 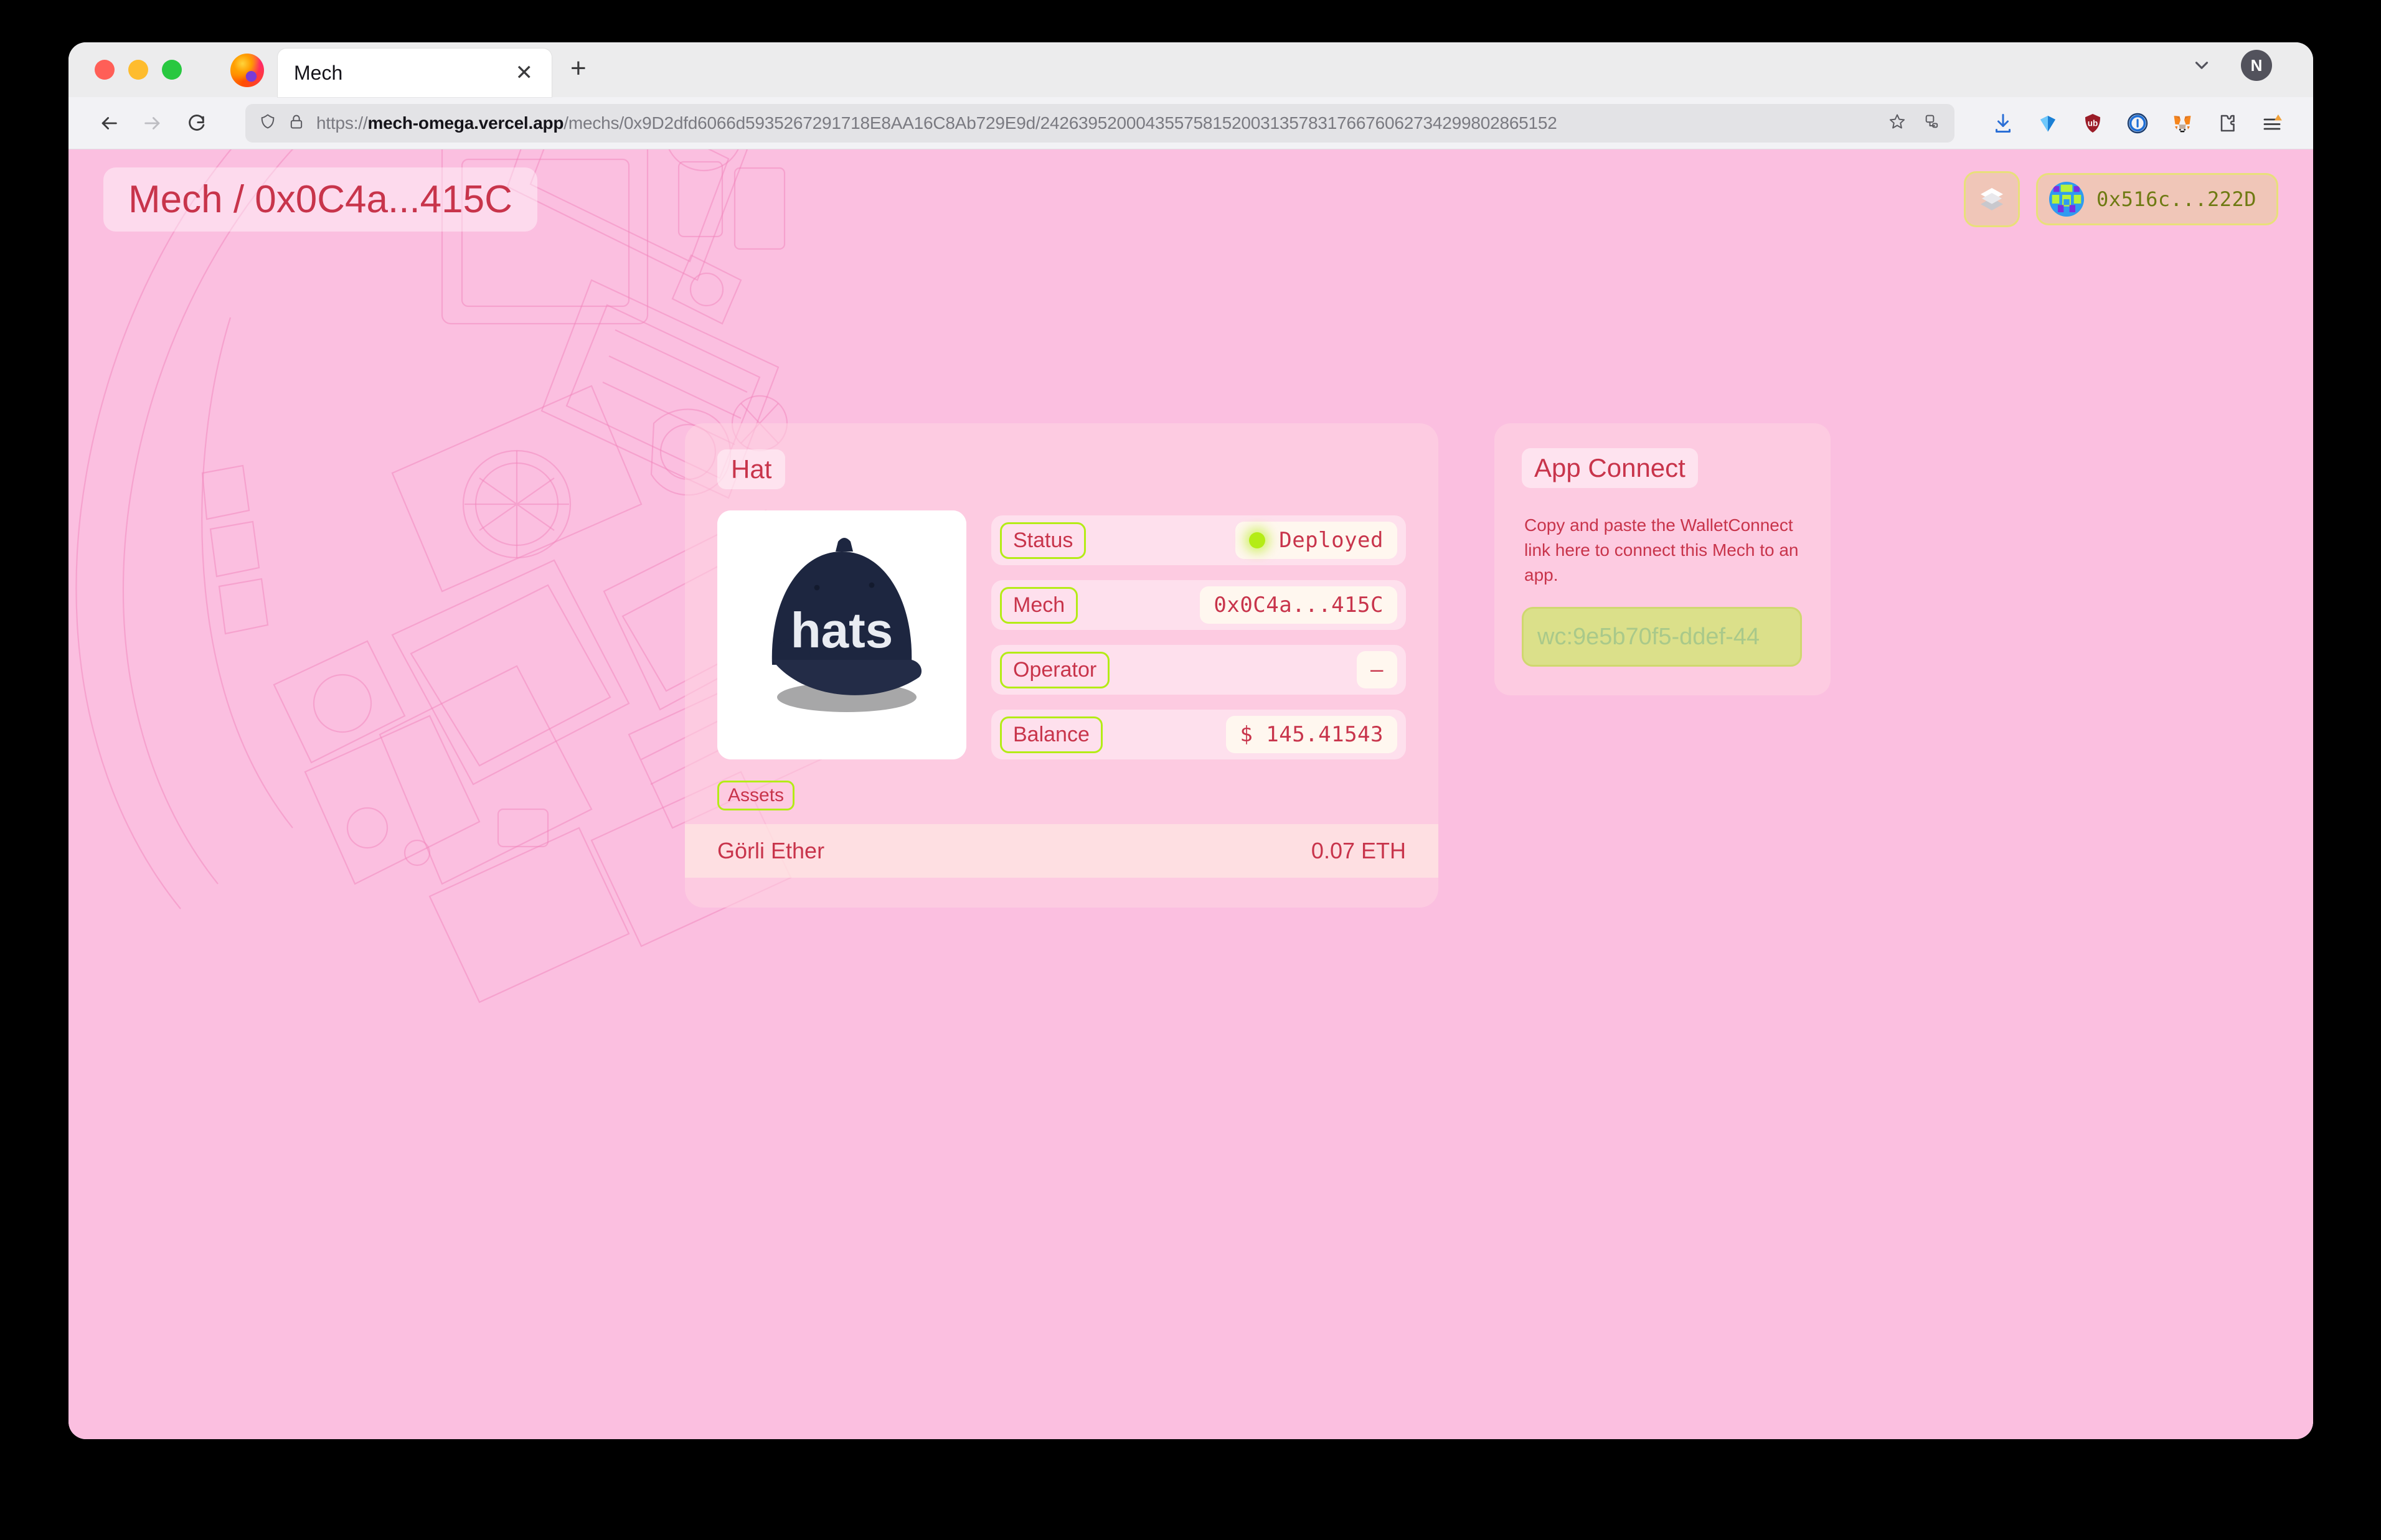 What do you see at coordinates (196, 123) in the screenshot?
I see `reload-icon` at bounding box center [196, 123].